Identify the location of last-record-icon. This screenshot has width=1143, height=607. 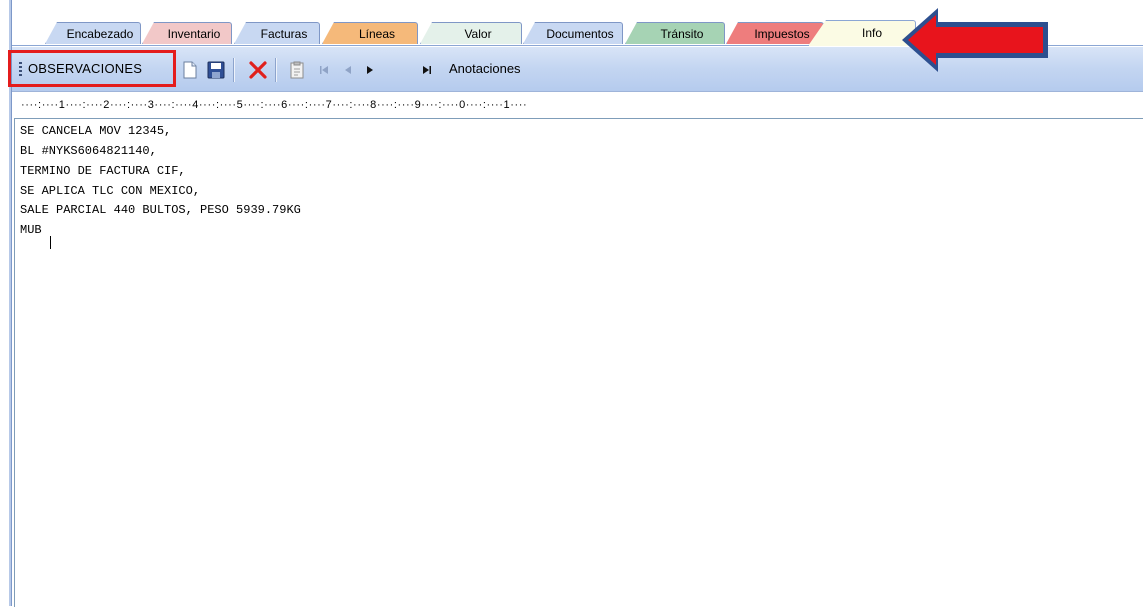
(427, 70).